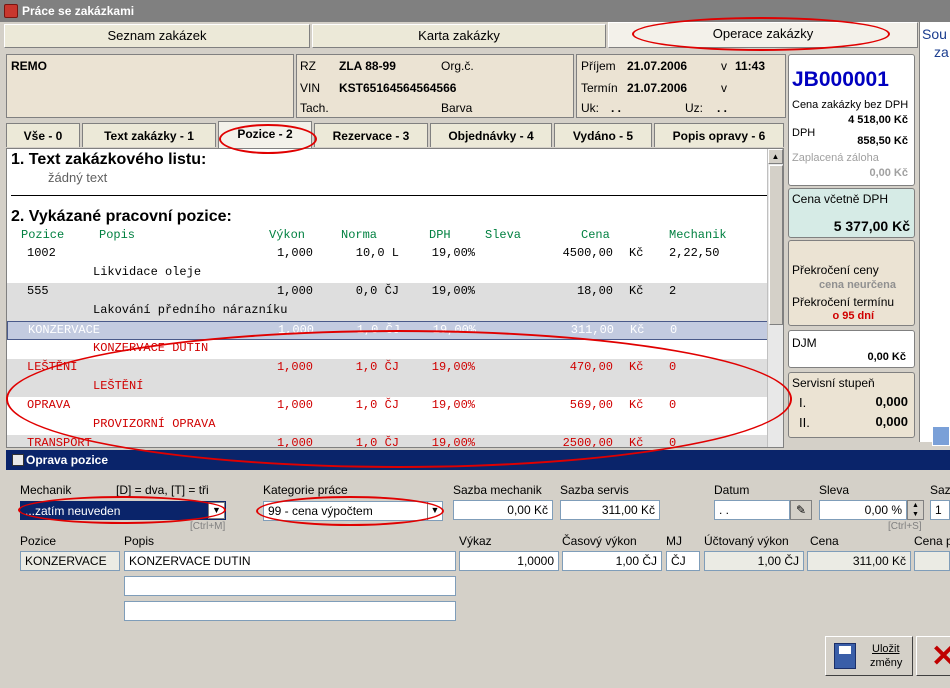 This screenshot has height=688, width=950. What do you see at coordinates (678, 561) in the screenshot?
I see `mj-value: ČJ` at bounding box center [678, 561].